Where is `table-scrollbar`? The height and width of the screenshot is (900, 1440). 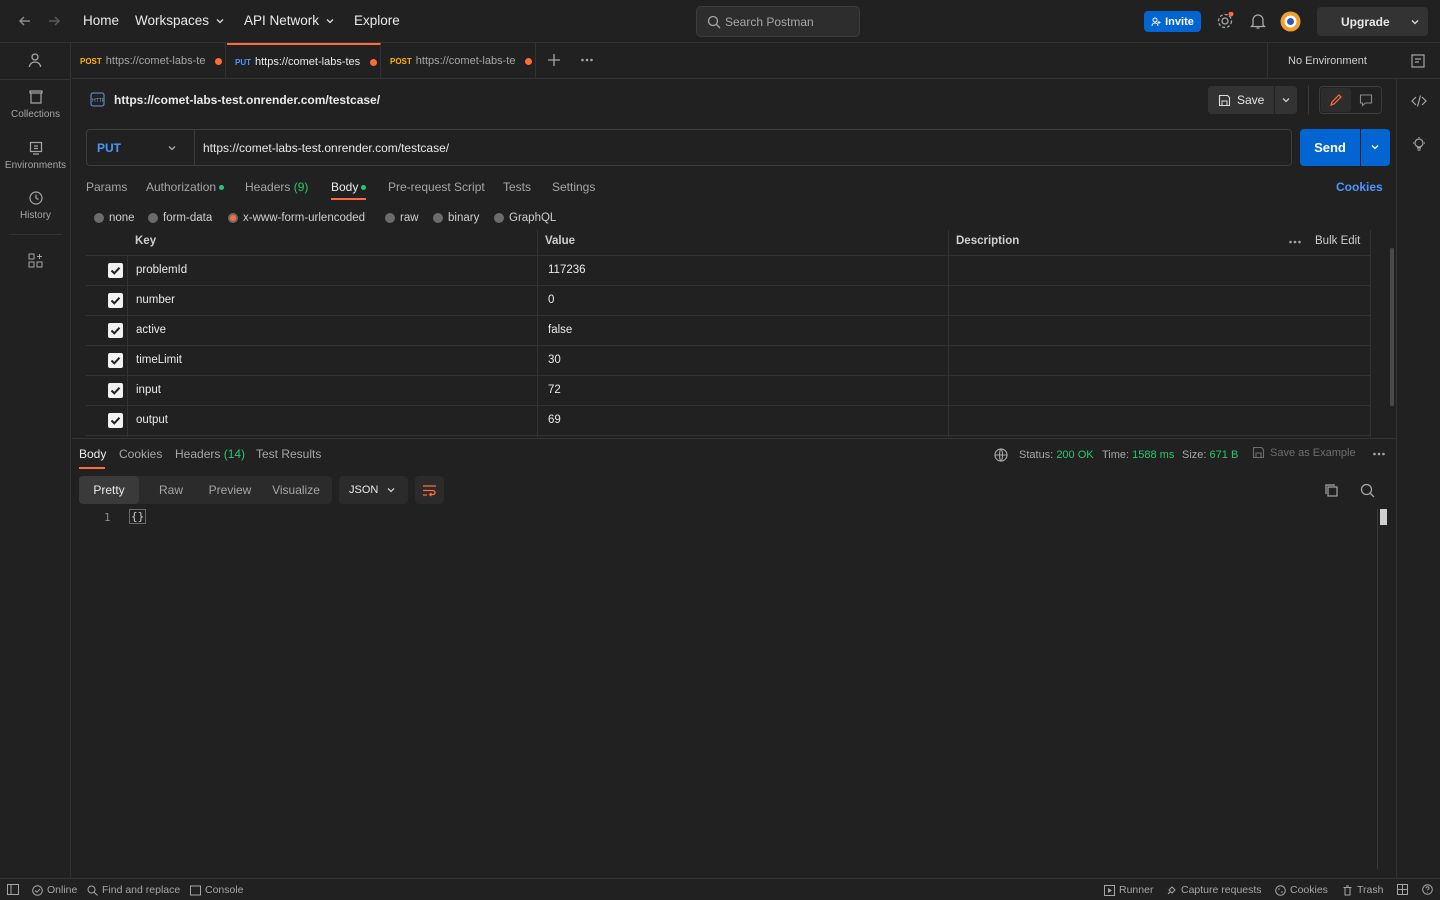
table-scrollbar is located at coordinates (1392, 327).